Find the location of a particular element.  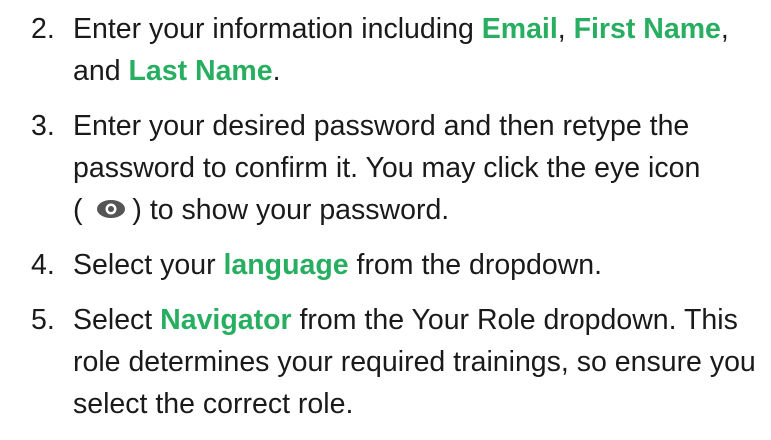

navigator-label: Navigator is located at coordinates (226, 320).